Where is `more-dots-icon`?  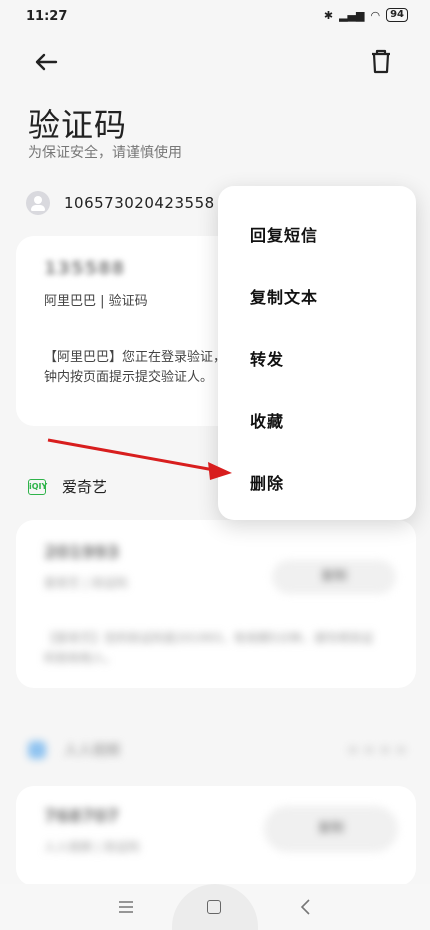
more-dots-icon is located at coordinates (377, 750).